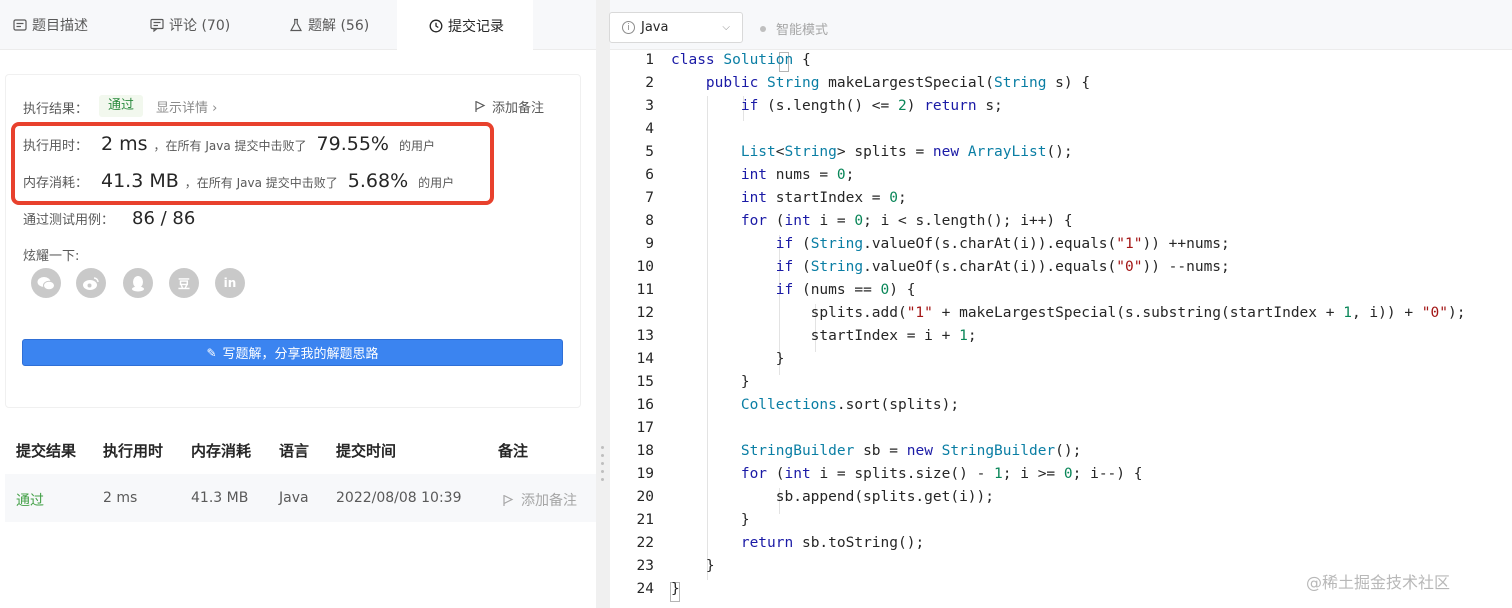 Image resolution: width=1512 pixels, height=608 pixels. I want to click on smart-mode-toggle: 智能模式, so click(794, 28).